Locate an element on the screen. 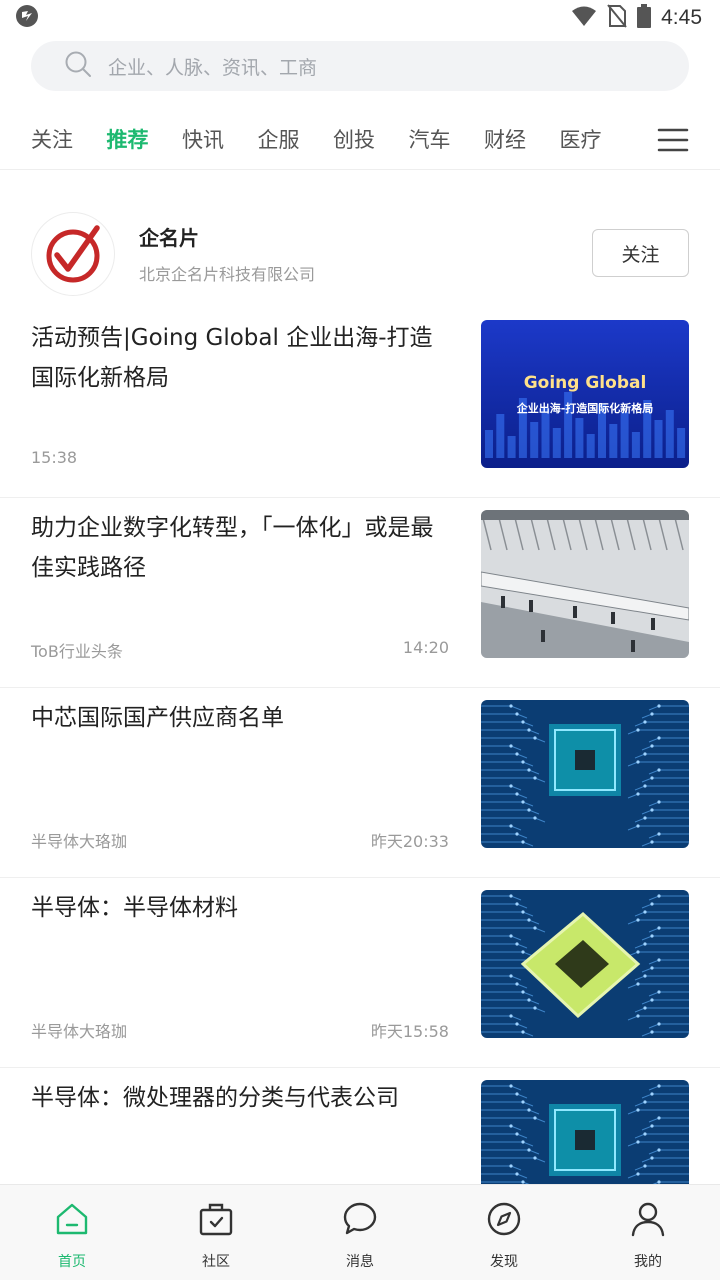  nav-item-3: 发现 is located at coordinates (504, 1232).